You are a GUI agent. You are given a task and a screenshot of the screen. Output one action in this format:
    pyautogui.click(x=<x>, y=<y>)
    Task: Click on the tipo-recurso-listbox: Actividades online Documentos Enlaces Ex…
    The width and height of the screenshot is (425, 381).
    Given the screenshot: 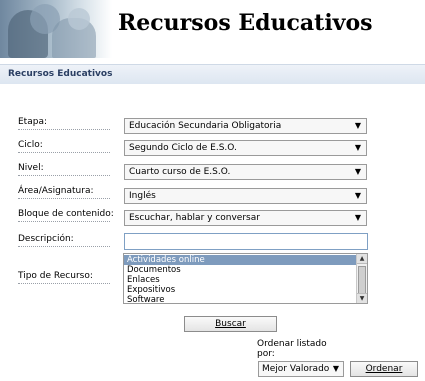 What is the action you would take?
    pyautogui.click(x=245, y=278)
    